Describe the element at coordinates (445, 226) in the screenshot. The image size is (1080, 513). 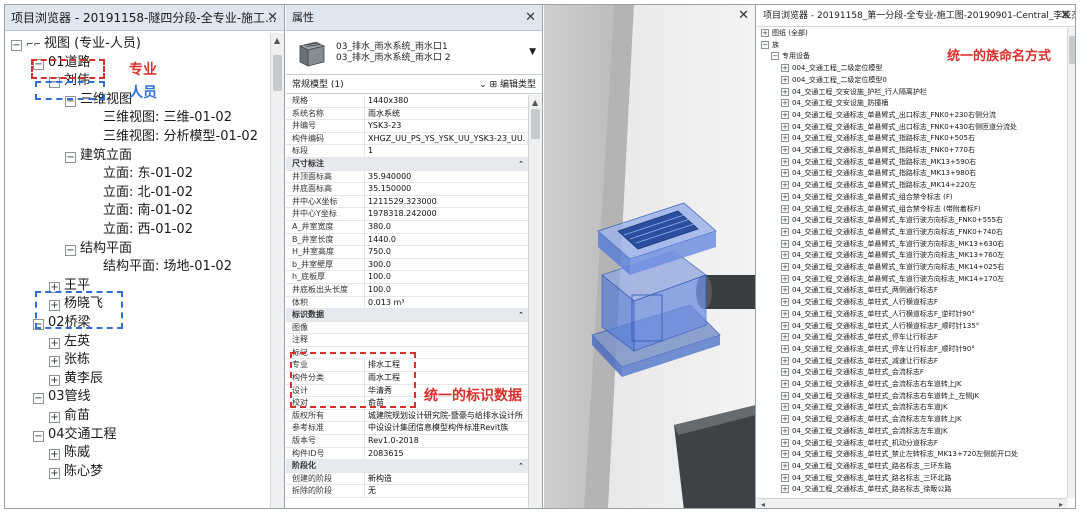
I see `property-value: 380.0` at that location.